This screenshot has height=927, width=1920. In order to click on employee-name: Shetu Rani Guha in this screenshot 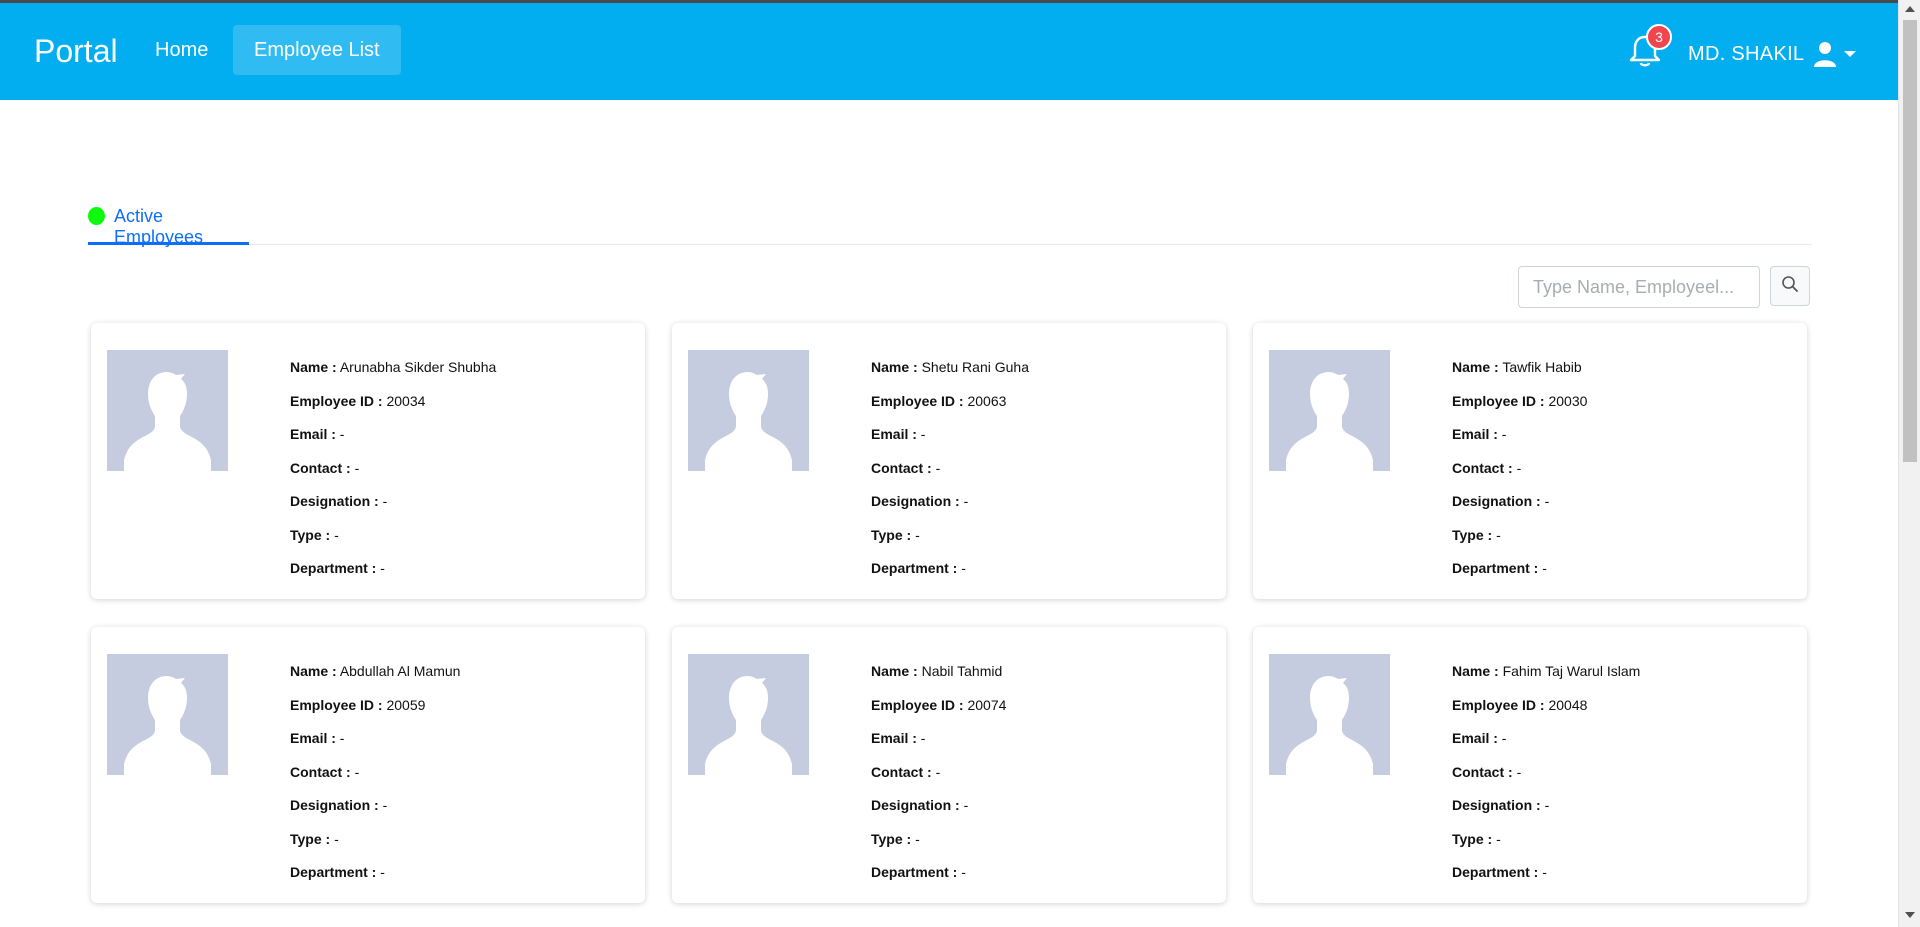, I will do `click(975, 367)`.